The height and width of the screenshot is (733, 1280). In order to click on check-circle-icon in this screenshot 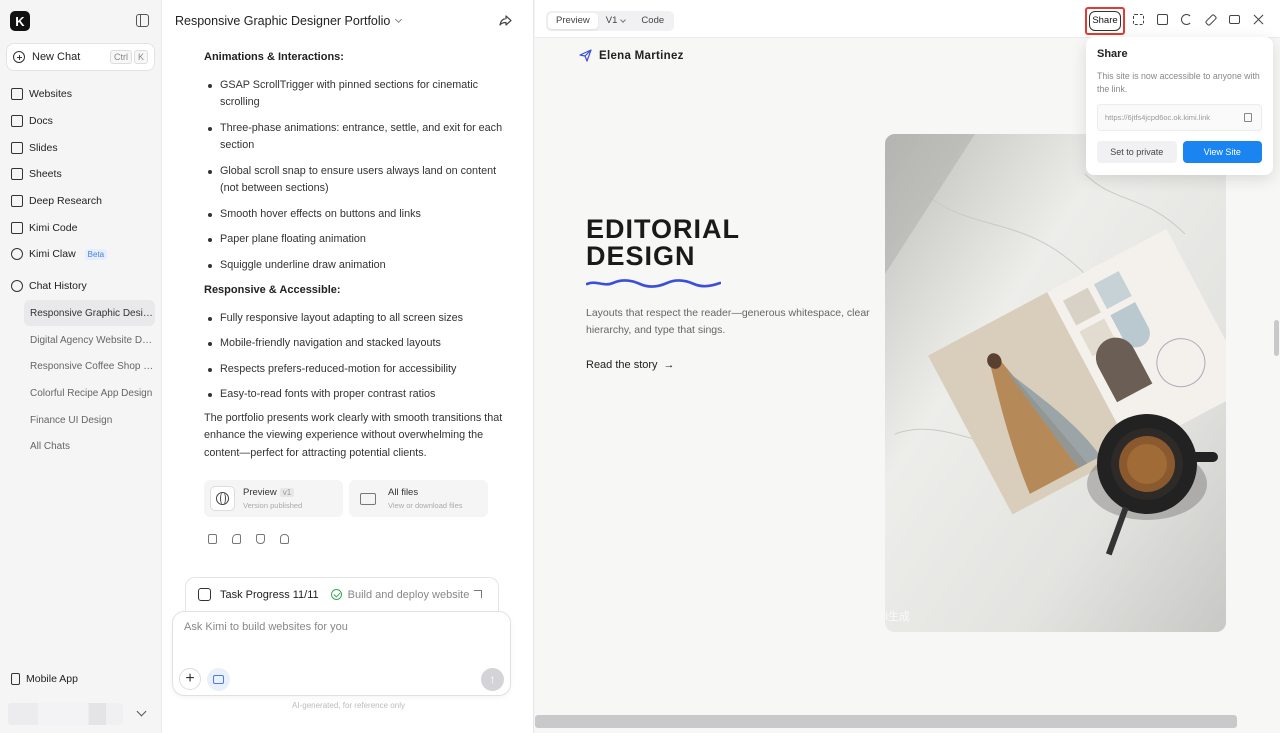, I will do `click(336, 594)`.